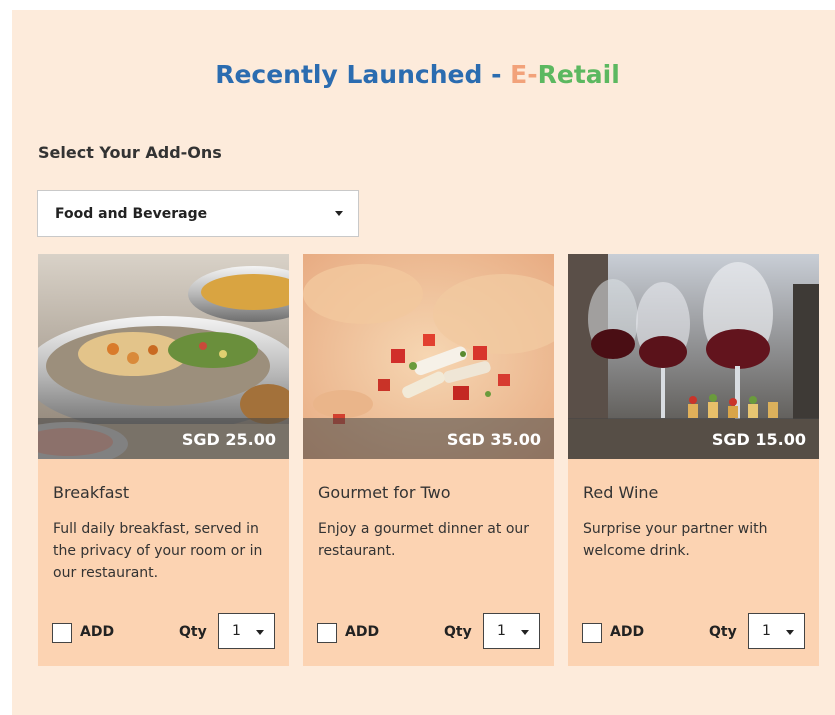  I want to click on page-title: Recently Launched - E-Retail, so click(417, 74).